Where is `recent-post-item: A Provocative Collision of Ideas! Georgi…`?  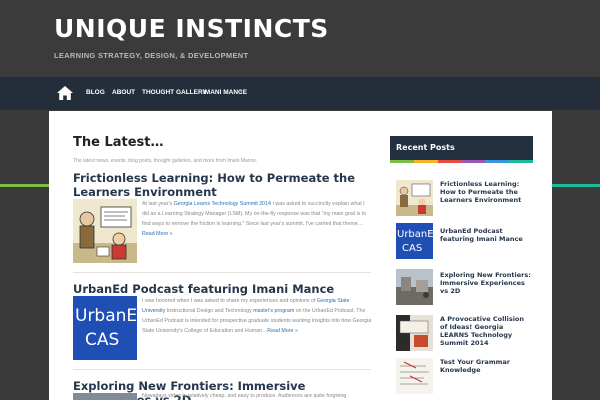 recent-post-item: A Provocative Collision of Ideas! Georgi… is located at coordinates (461, 335).